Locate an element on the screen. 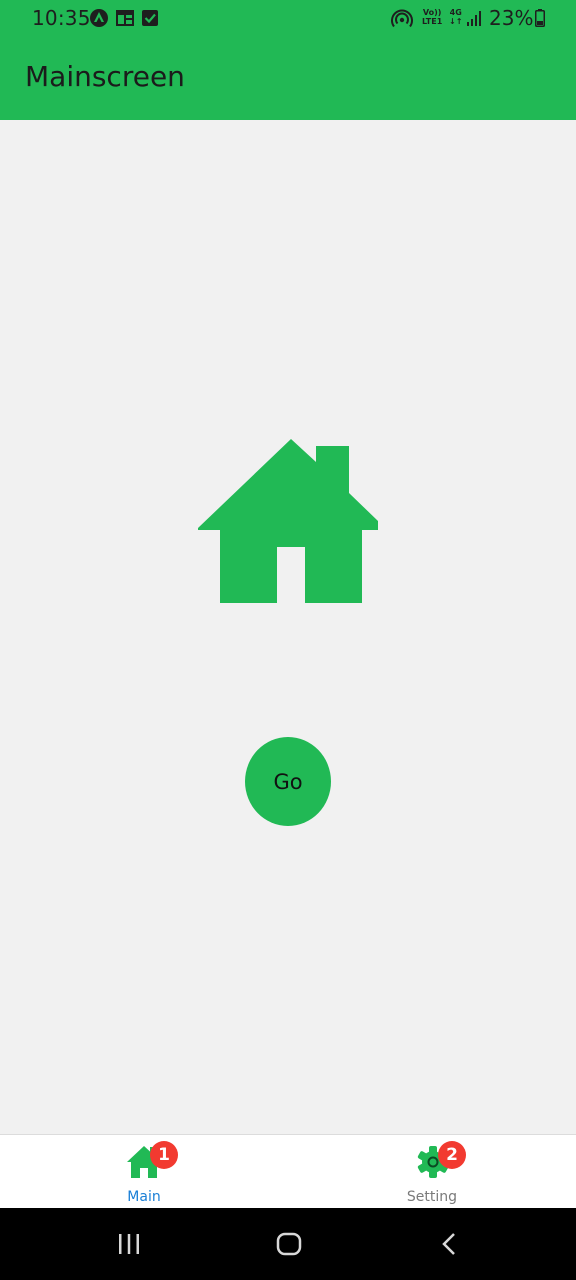  signal-icon is located at coordinates (475, 20).